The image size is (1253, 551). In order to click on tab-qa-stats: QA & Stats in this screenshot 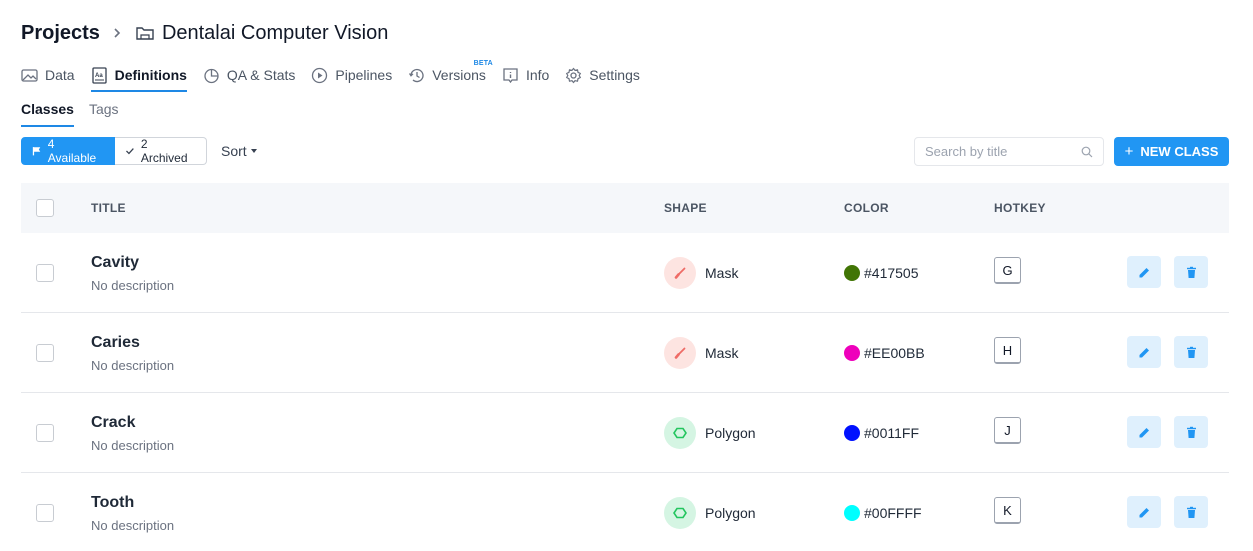, I will do `click(249, 75)`.